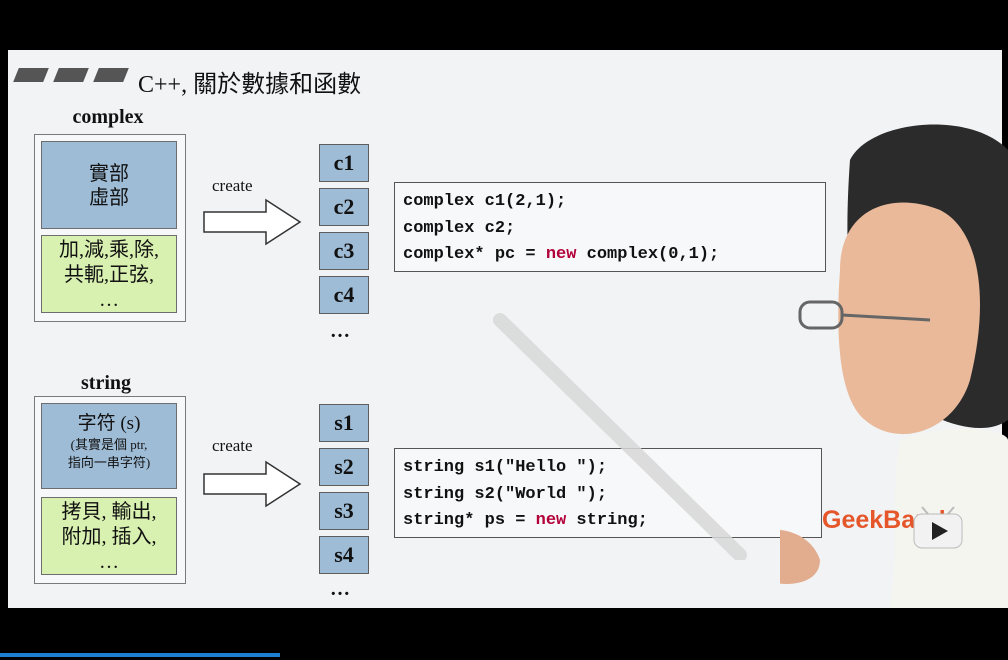  I want to click on keyword-new: new, so click(561, 254).